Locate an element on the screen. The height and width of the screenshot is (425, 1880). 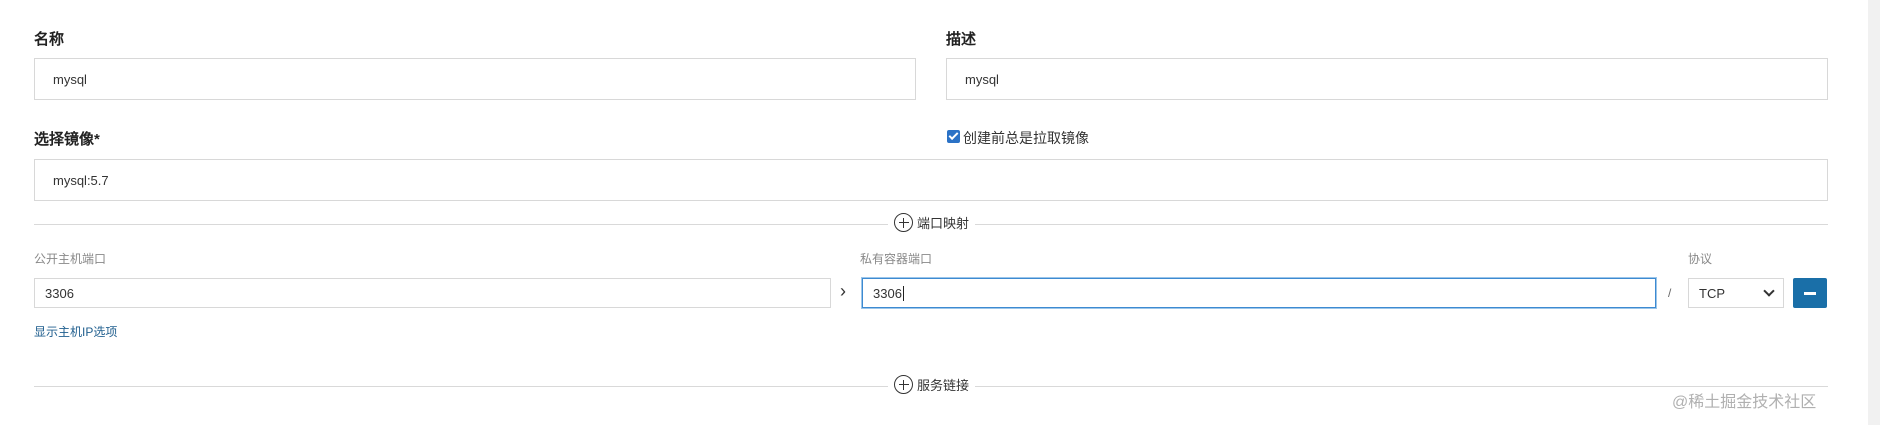
always-pull-checkbox is located at coordinates (953, 136).